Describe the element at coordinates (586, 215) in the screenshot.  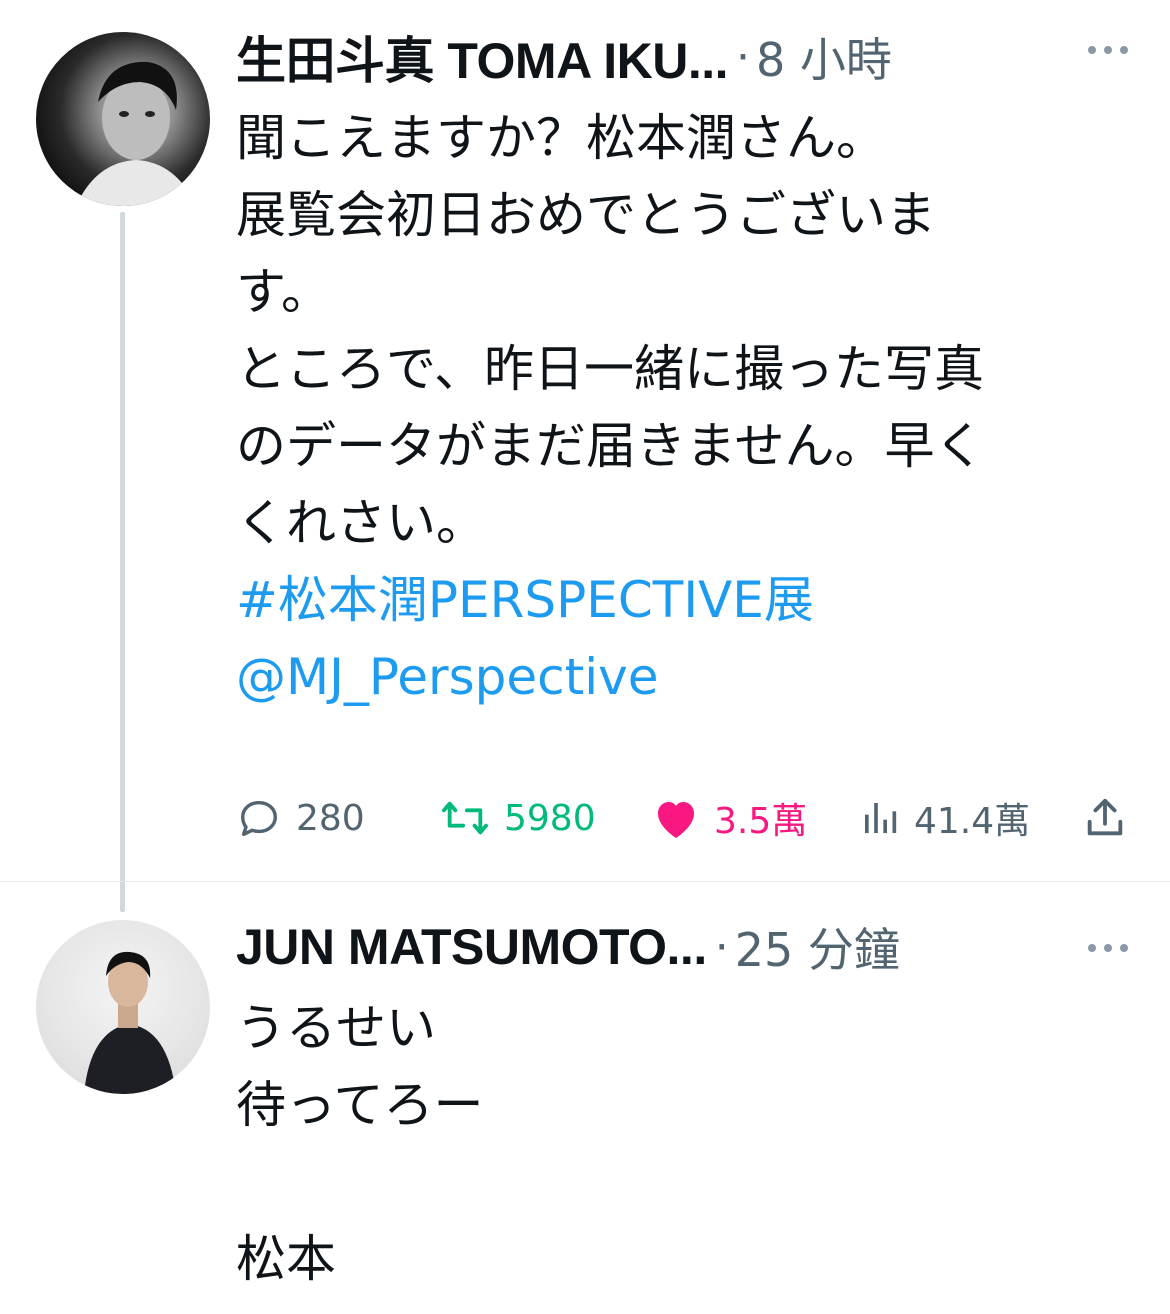
I see `tweet-text-line: 展覧会初日おめでとうございま` at that location.